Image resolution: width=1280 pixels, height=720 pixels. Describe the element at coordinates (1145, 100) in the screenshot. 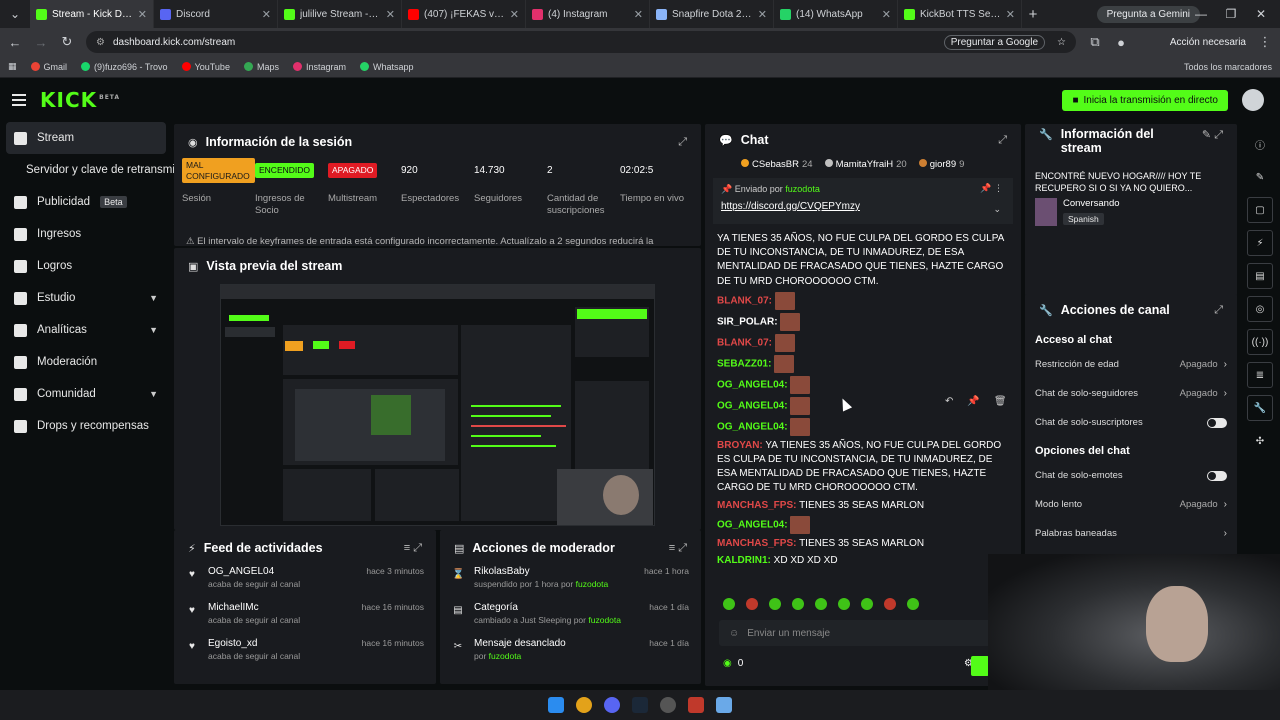

I see `go-live-button: ■ Inicia la transmisión en directo` at that location.